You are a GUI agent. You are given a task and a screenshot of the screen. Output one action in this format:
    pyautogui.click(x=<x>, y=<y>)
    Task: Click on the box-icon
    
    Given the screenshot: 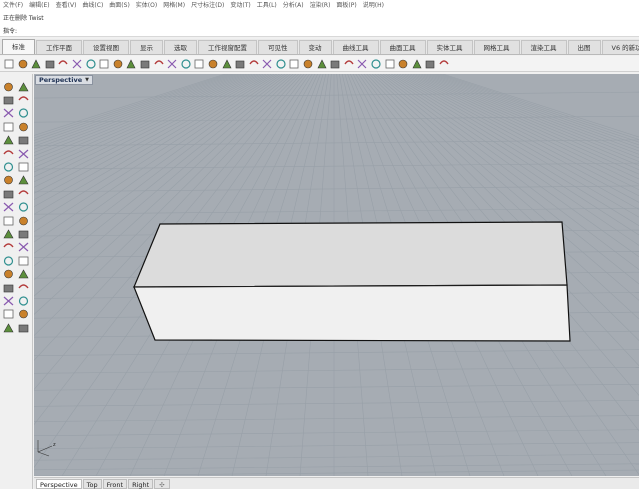 What is the action you would take?
    pyautogui.click(x=8, y=194)
    